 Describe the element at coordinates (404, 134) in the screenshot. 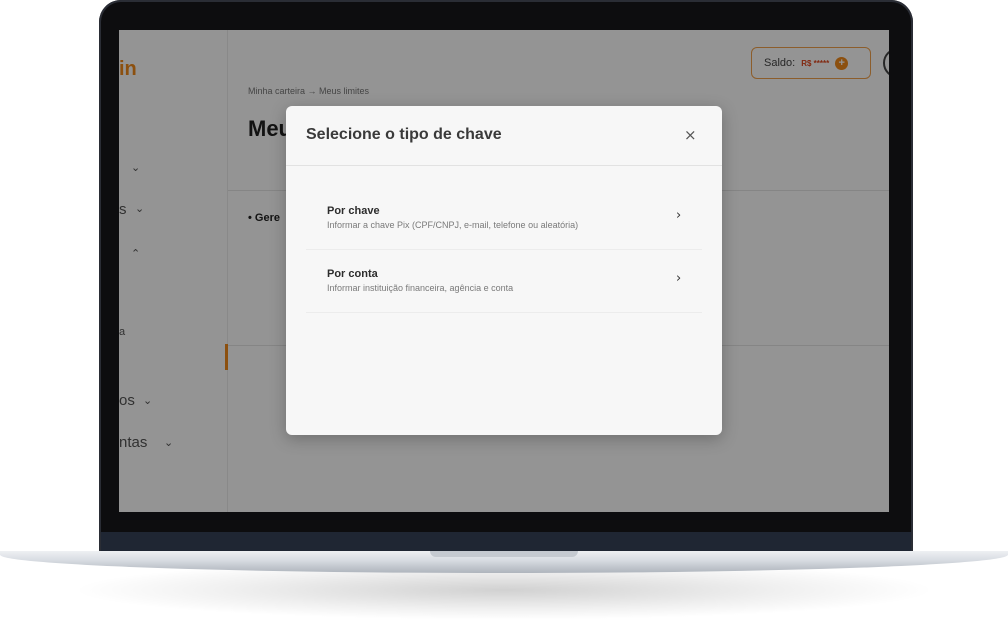

I see `modal-title: Selecione o tipo de chave` at that location.